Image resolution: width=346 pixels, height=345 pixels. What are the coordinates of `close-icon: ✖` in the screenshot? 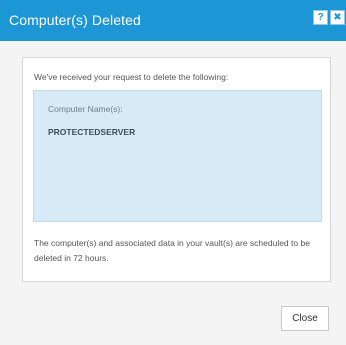 It's located at (337, 17).